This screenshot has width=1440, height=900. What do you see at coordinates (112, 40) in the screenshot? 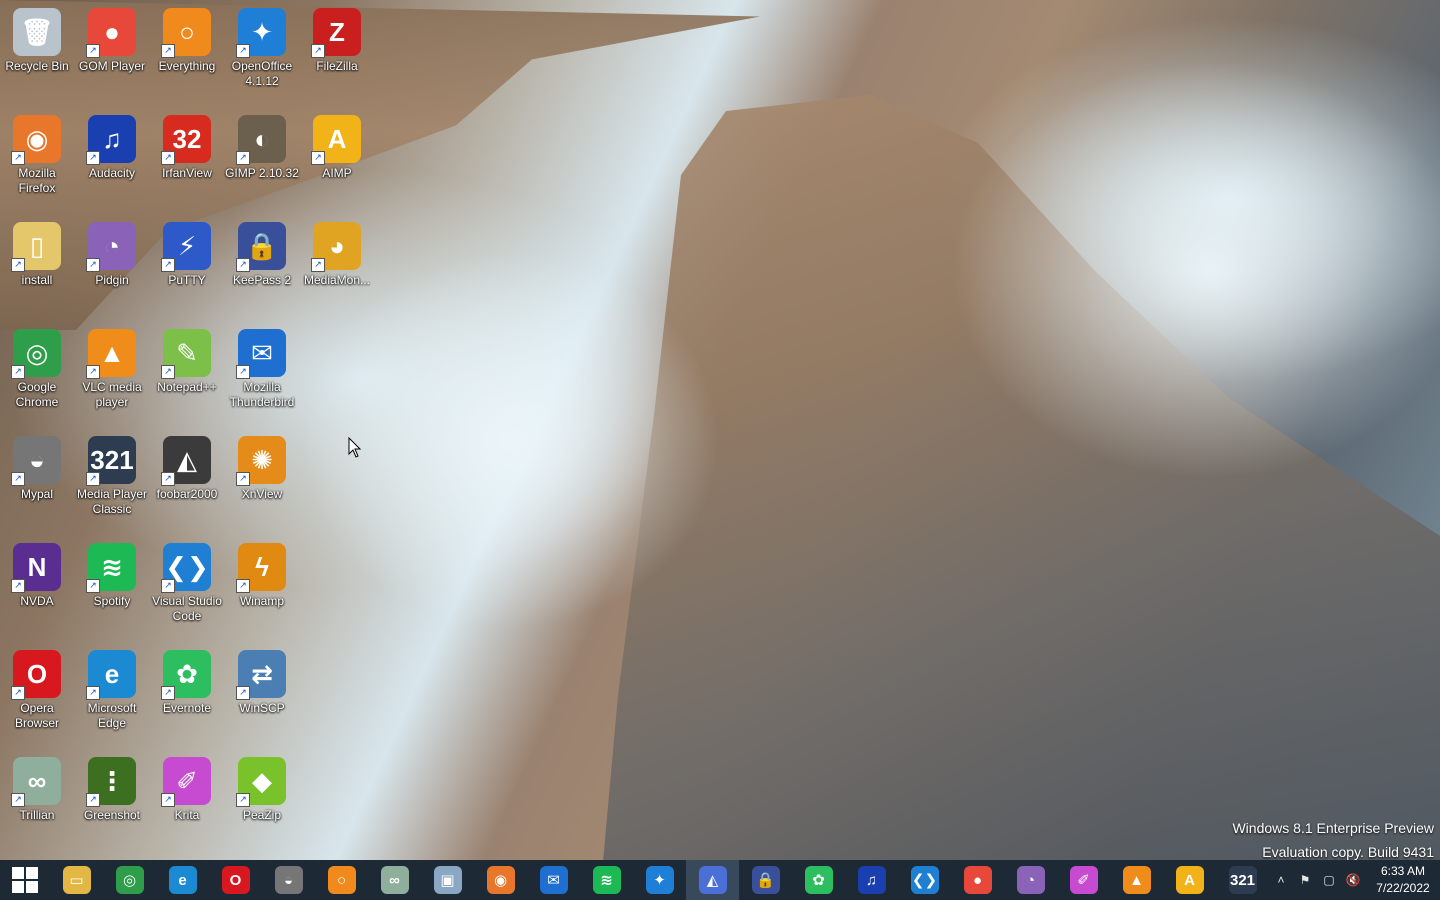
I see `desktop-shortcut: ● ↗ GOM Player` at bounding box center [112, 40].